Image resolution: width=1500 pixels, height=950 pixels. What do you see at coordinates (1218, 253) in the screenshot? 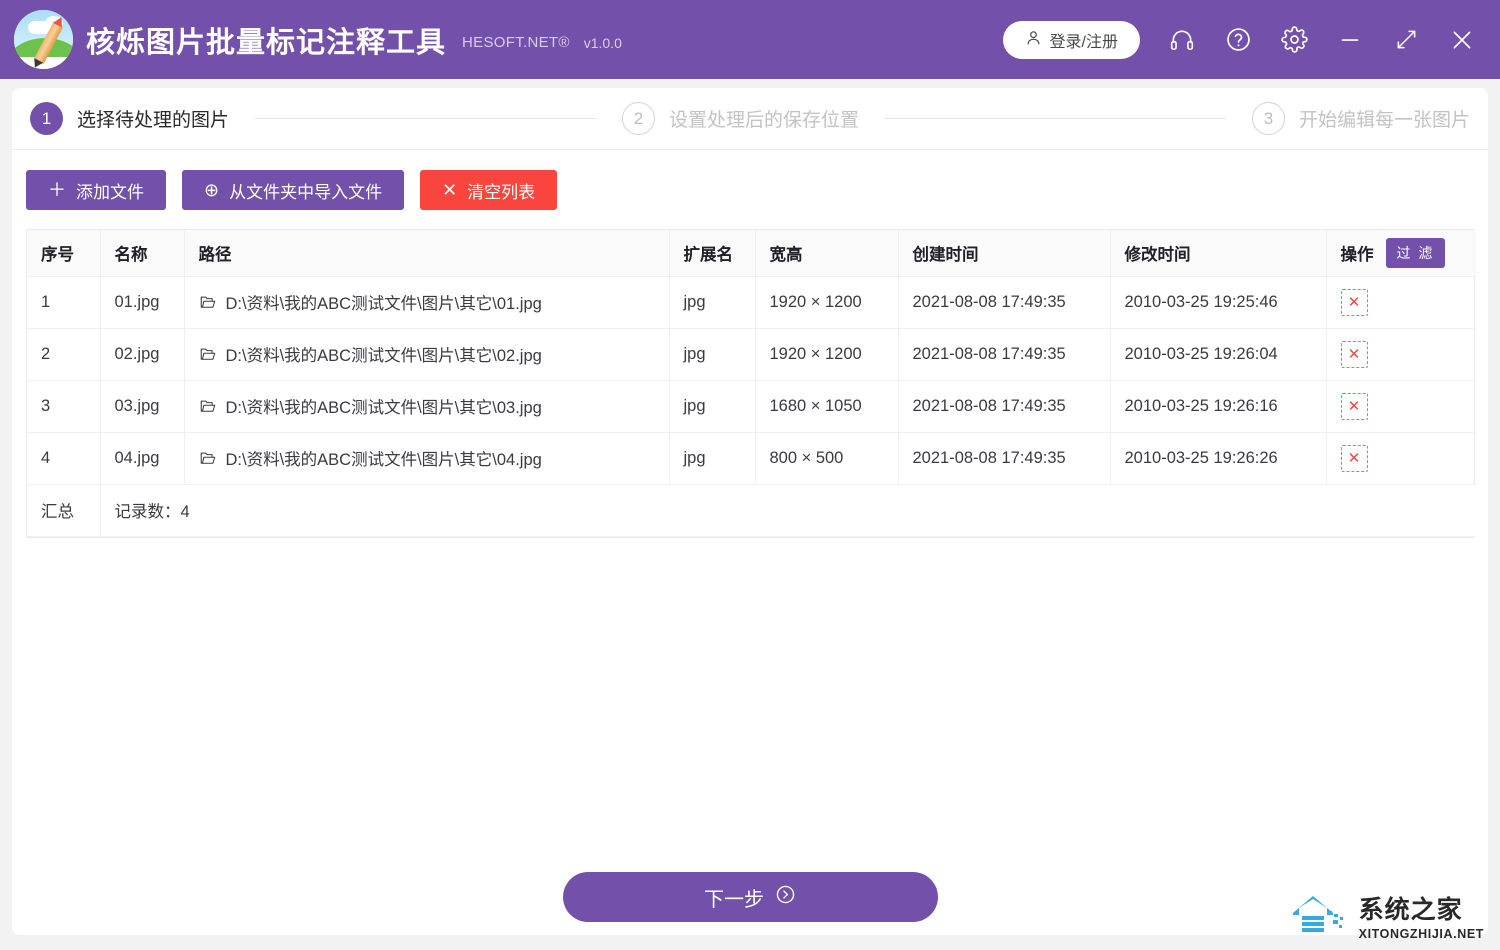
I see `column-header-mtime: 修改时间` at bounding box center [1218, 253].